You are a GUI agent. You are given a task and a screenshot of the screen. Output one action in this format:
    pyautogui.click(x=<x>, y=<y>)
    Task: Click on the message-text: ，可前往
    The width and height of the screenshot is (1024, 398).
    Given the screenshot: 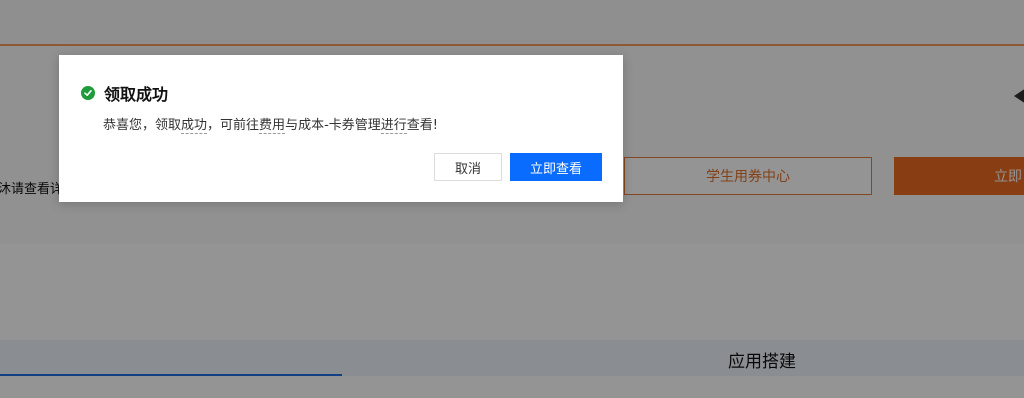 What is the action you would take?
    pyautogui.click(x=233, y=125)
    